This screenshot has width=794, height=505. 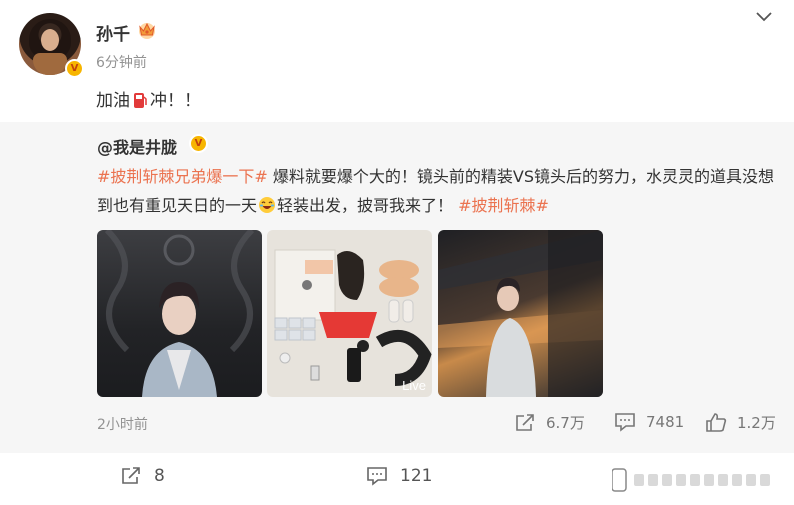 What do you see at coordinates (756, 423) in the screenshot?
I see `like-count: 1.2万` at bounding box center [756, 423].